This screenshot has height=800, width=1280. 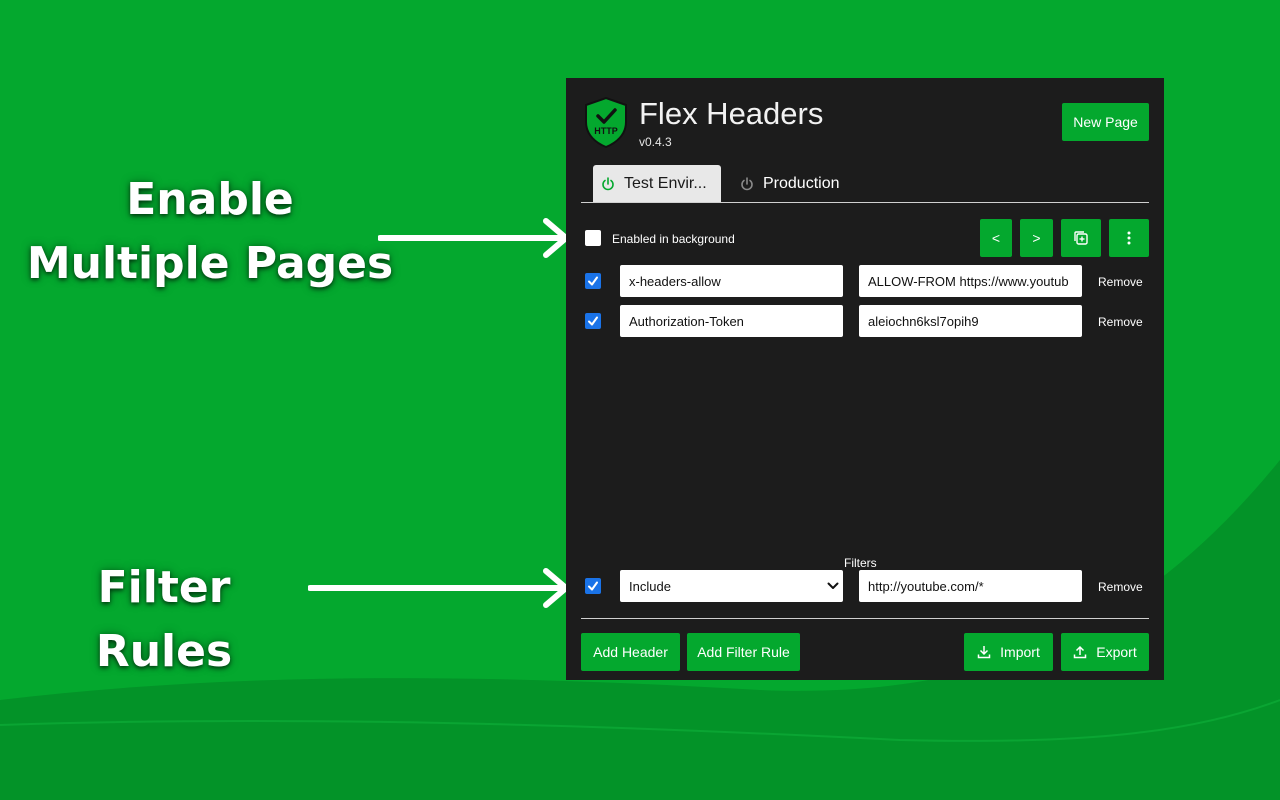 I want to click on callout-enable-multiple-pages: Enable Multiple Pages, so click(x=210, y=231).